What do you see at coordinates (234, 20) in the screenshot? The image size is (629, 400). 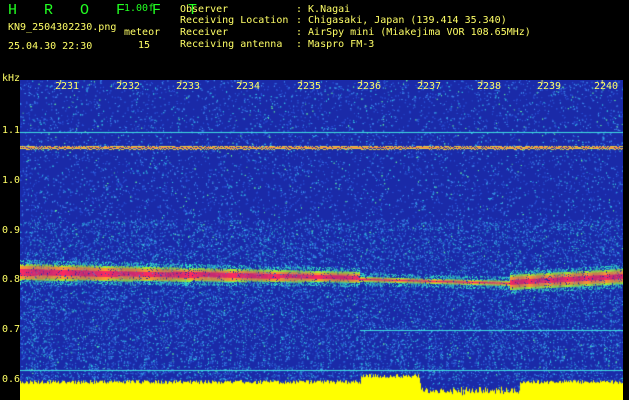 I see `location-key: Receiving Location` at bounding box center [234, 20].